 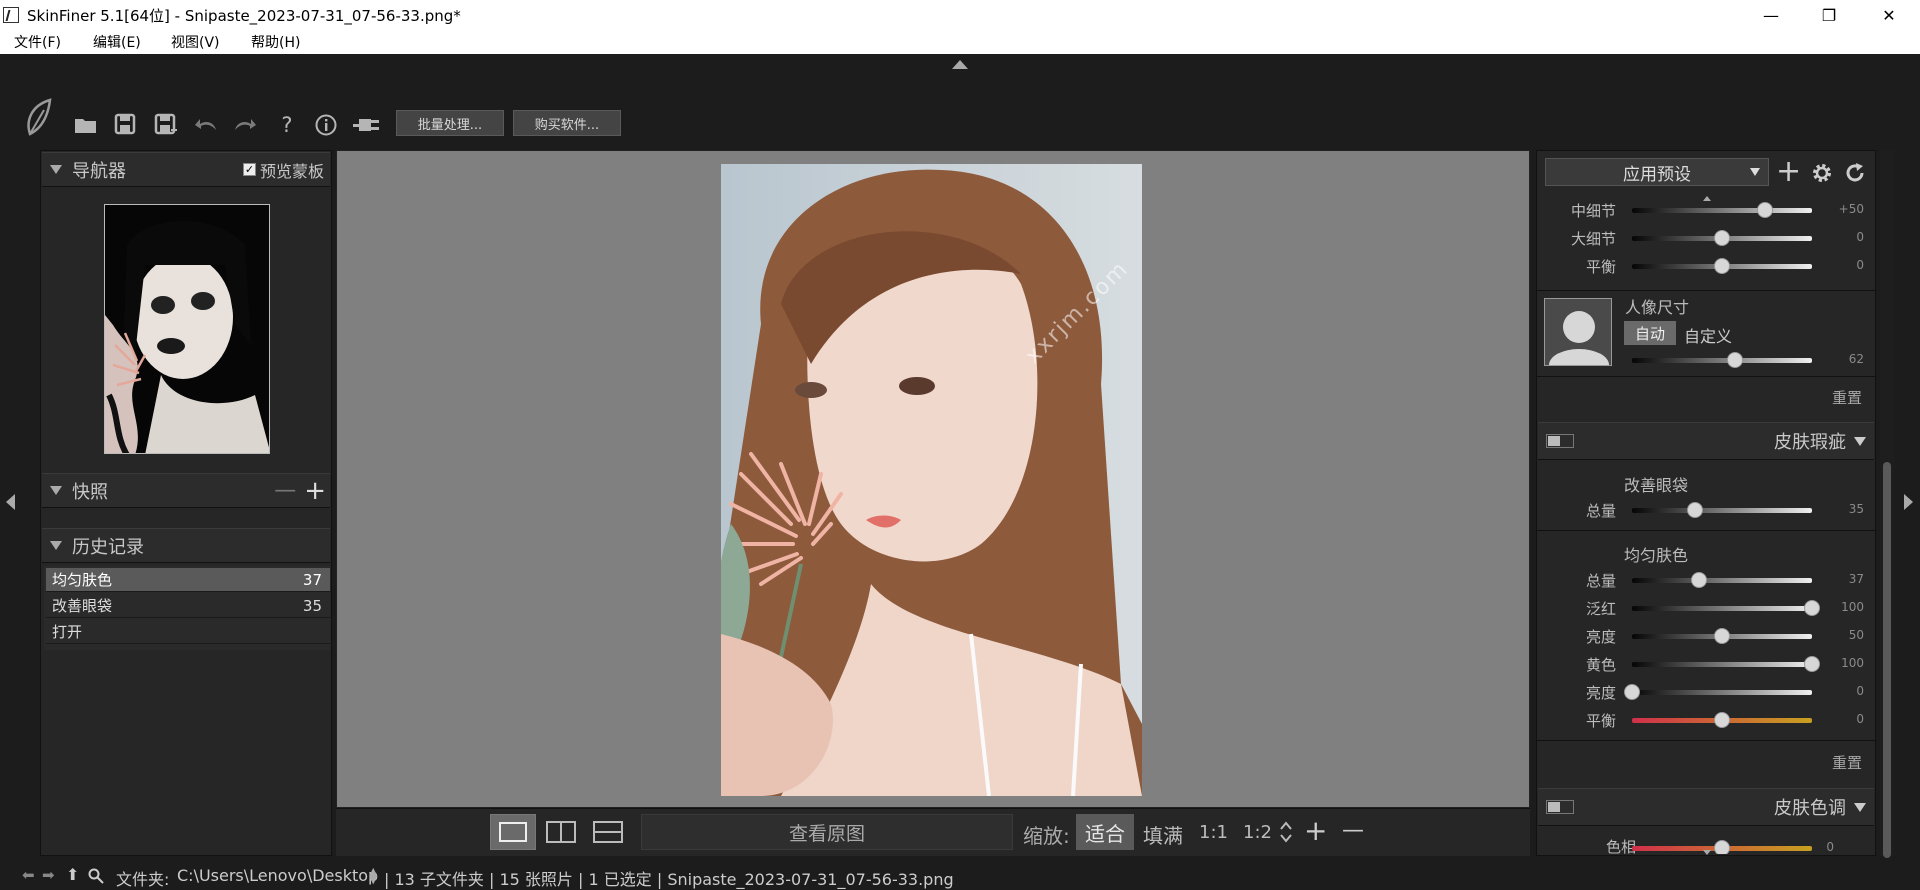 What do you see at coordinates (10, 502) in the screenshot?
I see `collapse-left-icon` at bounding box center [10, 502].